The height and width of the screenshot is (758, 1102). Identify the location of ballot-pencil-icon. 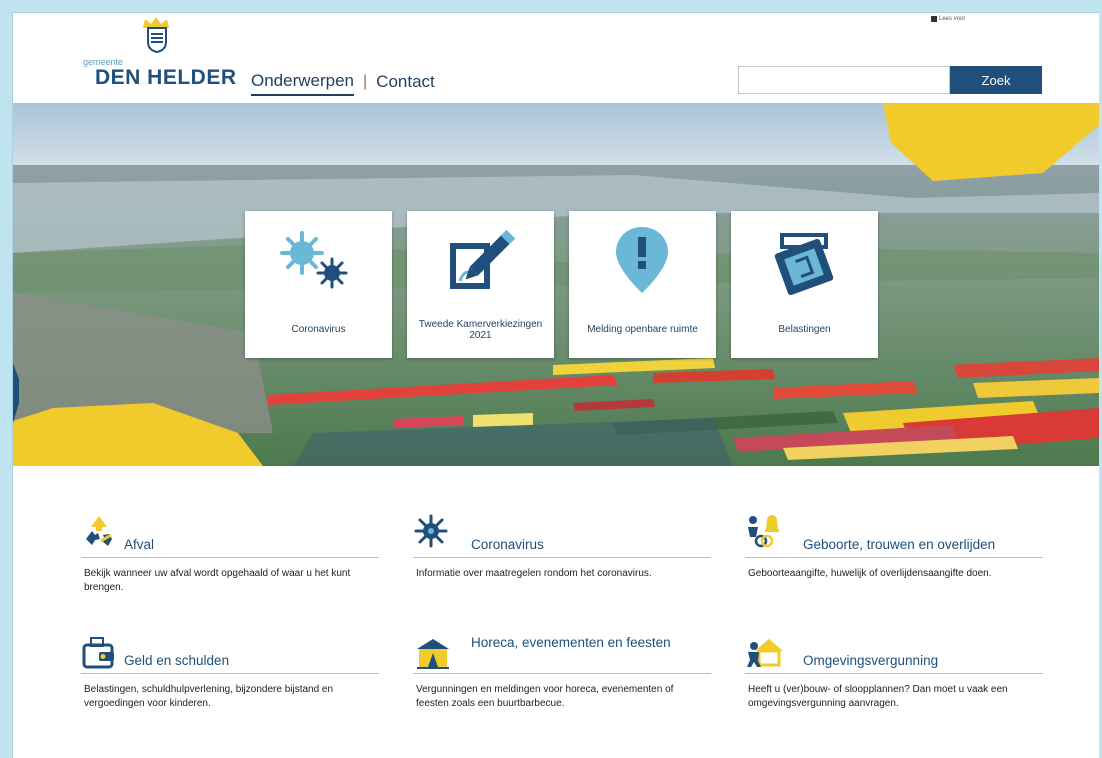
(483, 259).